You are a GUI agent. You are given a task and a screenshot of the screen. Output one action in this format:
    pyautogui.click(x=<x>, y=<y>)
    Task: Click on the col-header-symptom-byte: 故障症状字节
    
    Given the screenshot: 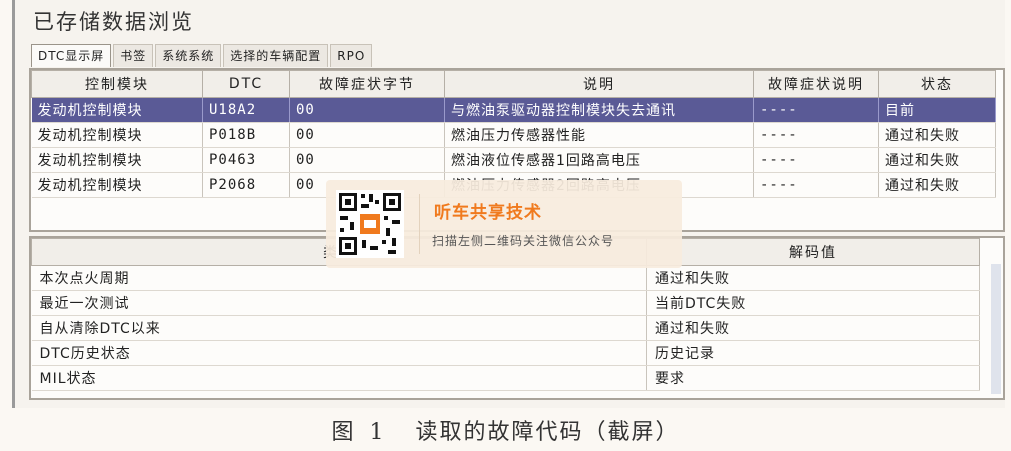 What is the action you would take?
    pyautogui.click(x=367, y=84)
    